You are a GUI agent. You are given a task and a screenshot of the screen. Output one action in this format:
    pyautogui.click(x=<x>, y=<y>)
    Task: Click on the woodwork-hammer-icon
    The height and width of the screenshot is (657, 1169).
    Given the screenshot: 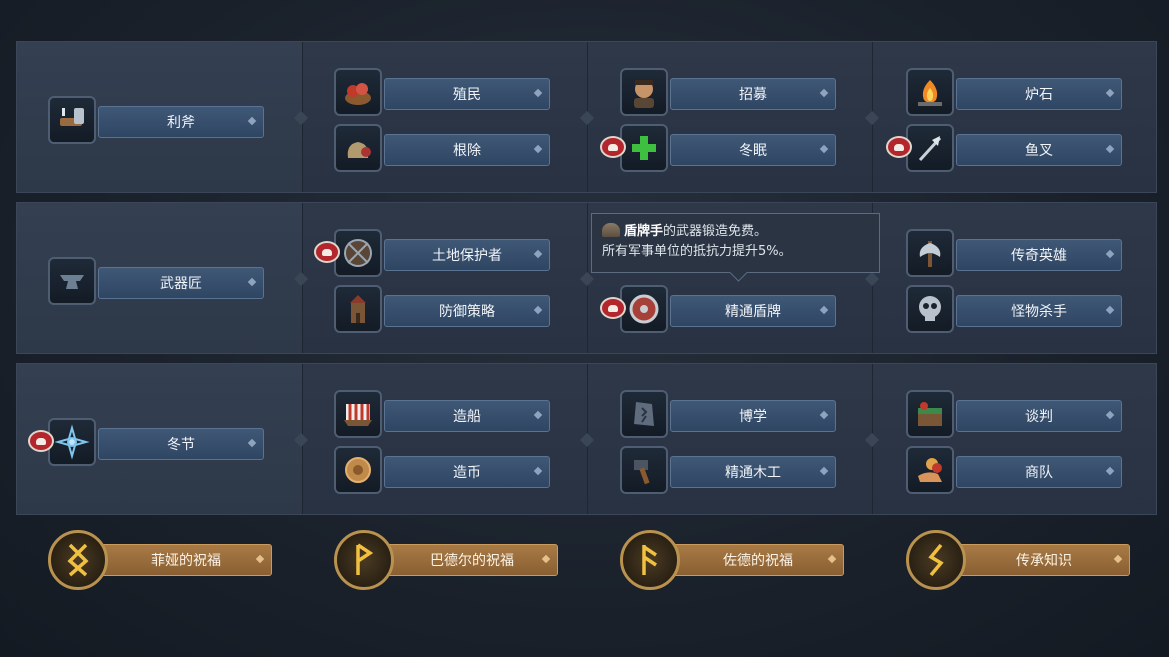 What is the action you would take?
    pyautogui.click(x=644, y=470)
    